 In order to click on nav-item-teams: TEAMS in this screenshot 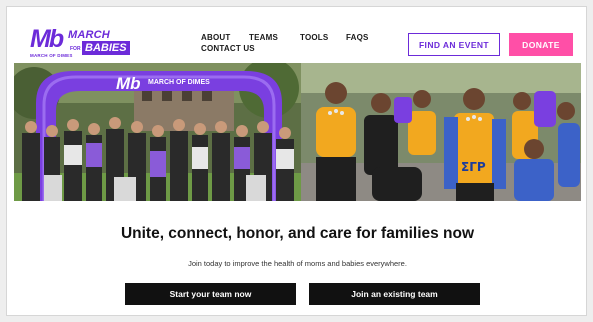, I will do `click(263, 37)`.